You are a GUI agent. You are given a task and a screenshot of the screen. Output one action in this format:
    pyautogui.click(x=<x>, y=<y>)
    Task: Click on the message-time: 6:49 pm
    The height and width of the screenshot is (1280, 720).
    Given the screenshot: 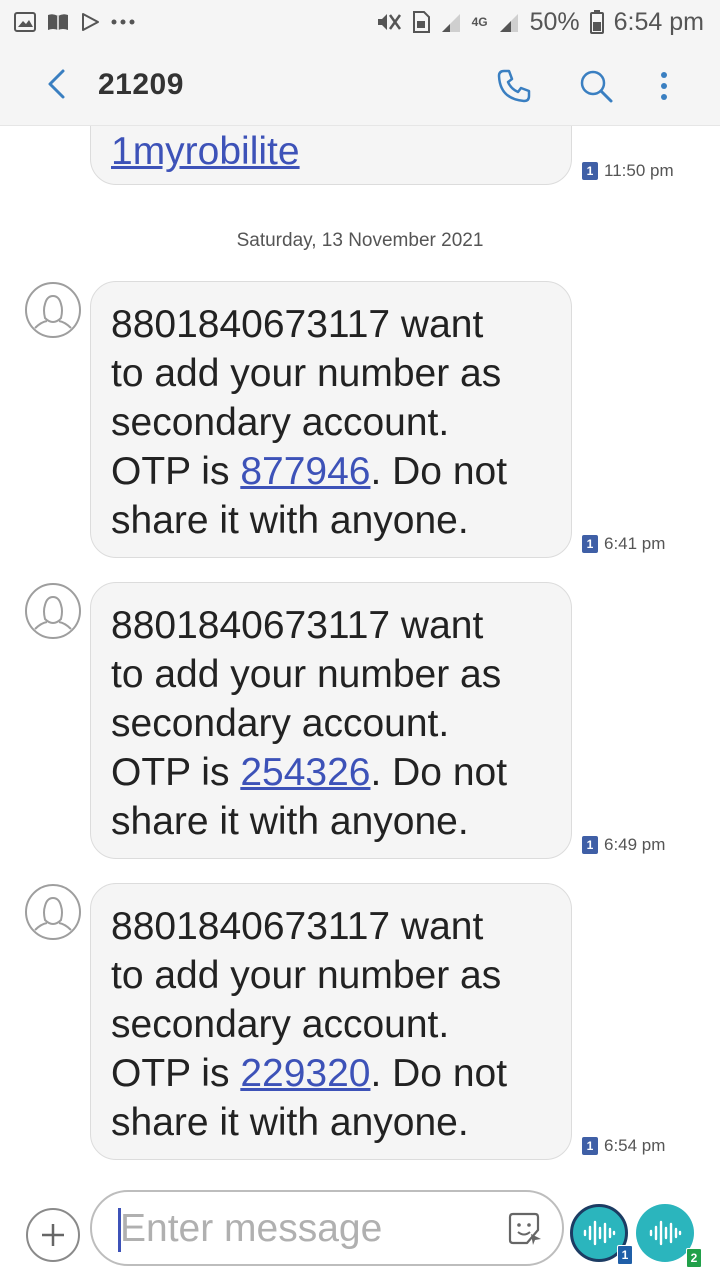 What is the action you would take?
    pyautogui.click(x=635, y=844)
    